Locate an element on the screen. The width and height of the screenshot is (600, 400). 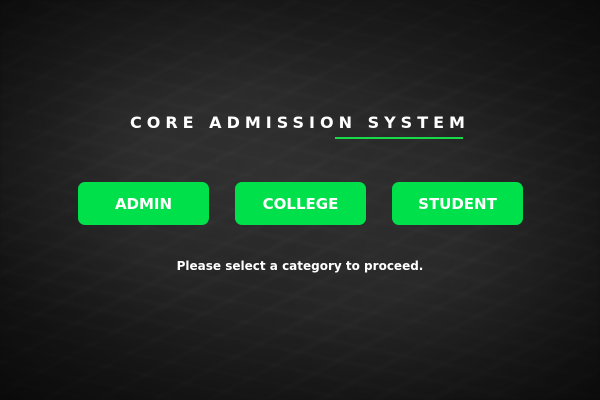
student-button: STUDENT is located at coordinates (457, 203).